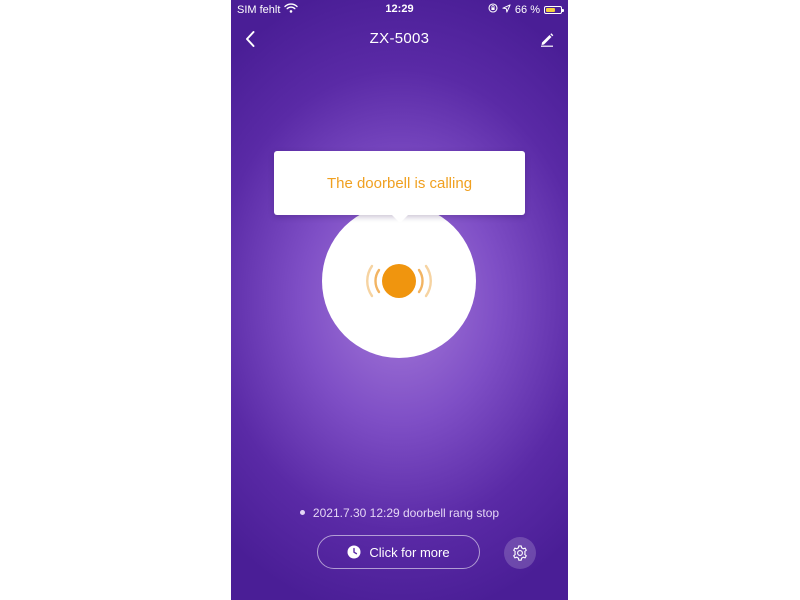 This screenshot has height=600, width=800. What do you see at coordinates (399, 10) in the screenshot?
I see `status-bar: SIM fehlt 12:29 66 %` at bounding box center [399, 10].